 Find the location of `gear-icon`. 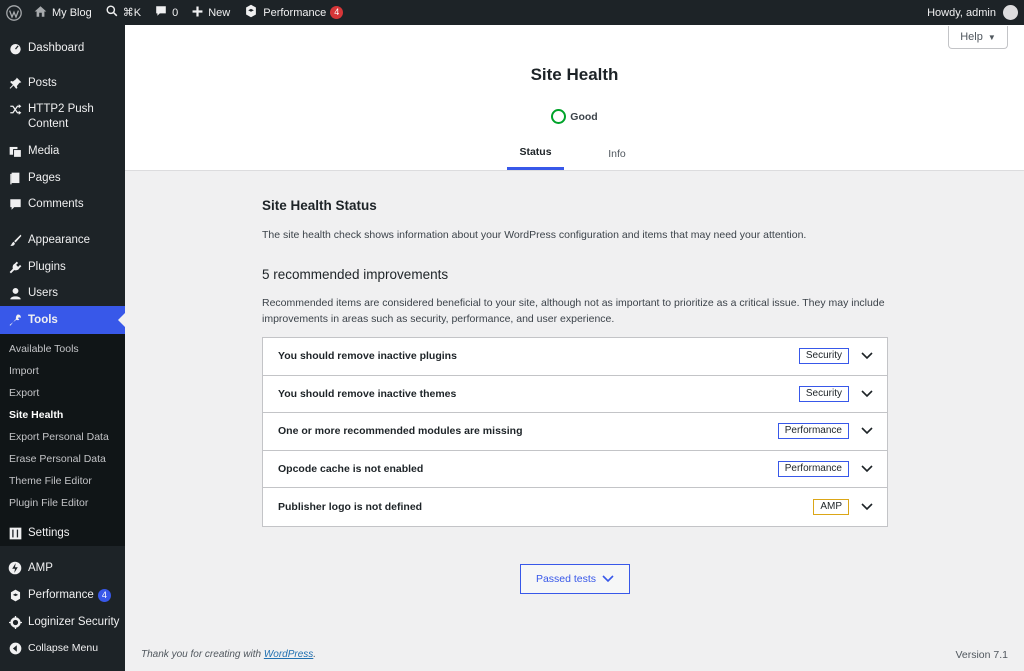

gear-icon is located at coordinates (14, 622).